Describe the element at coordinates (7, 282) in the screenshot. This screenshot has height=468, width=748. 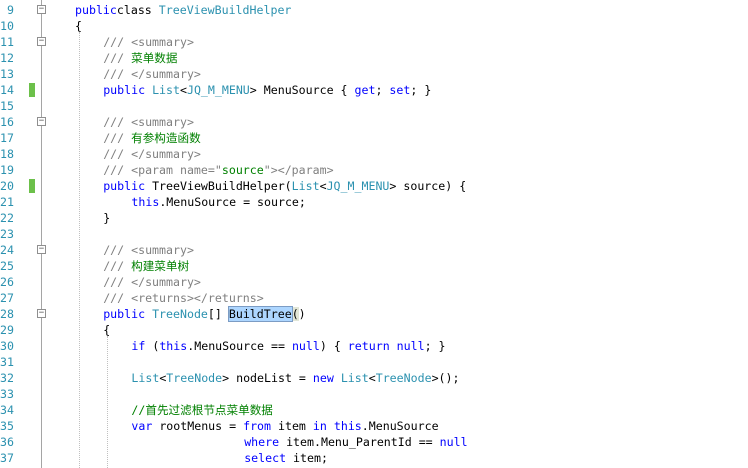
I see `line-number: 26` at that location.